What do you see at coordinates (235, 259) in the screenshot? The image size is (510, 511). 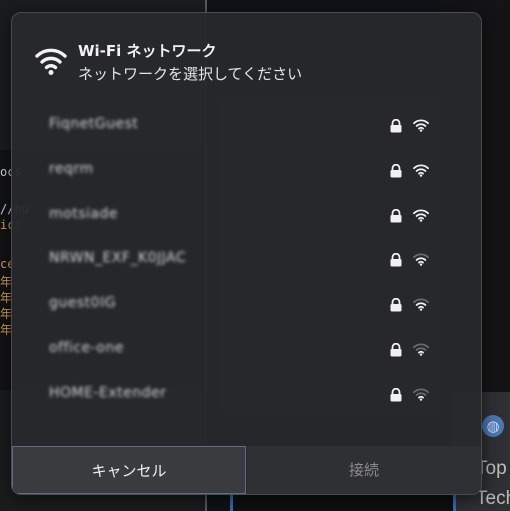 I see `network-row: NRWN_EXF_K0JJAC` at bounding box center [235, 259].